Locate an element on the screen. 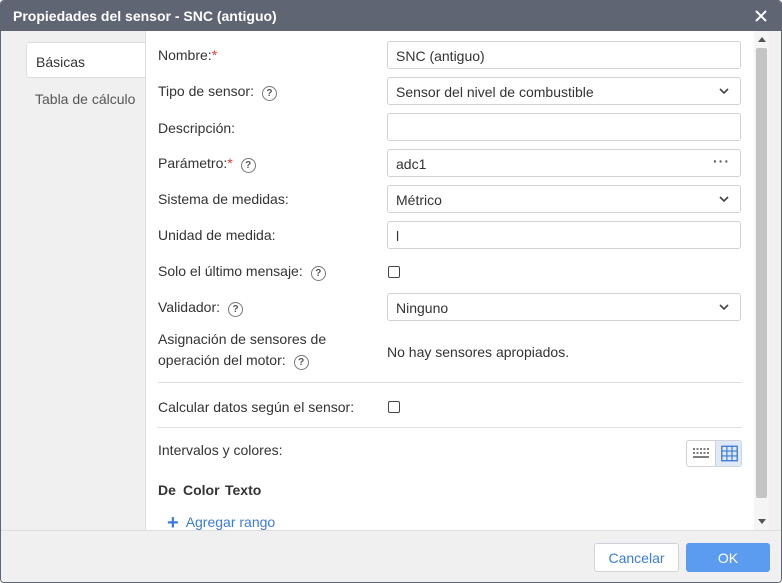 Image resolution: width=782 pixels, height=583 pixels. validator-label: Validador:? is located at coordinates (201, 308).